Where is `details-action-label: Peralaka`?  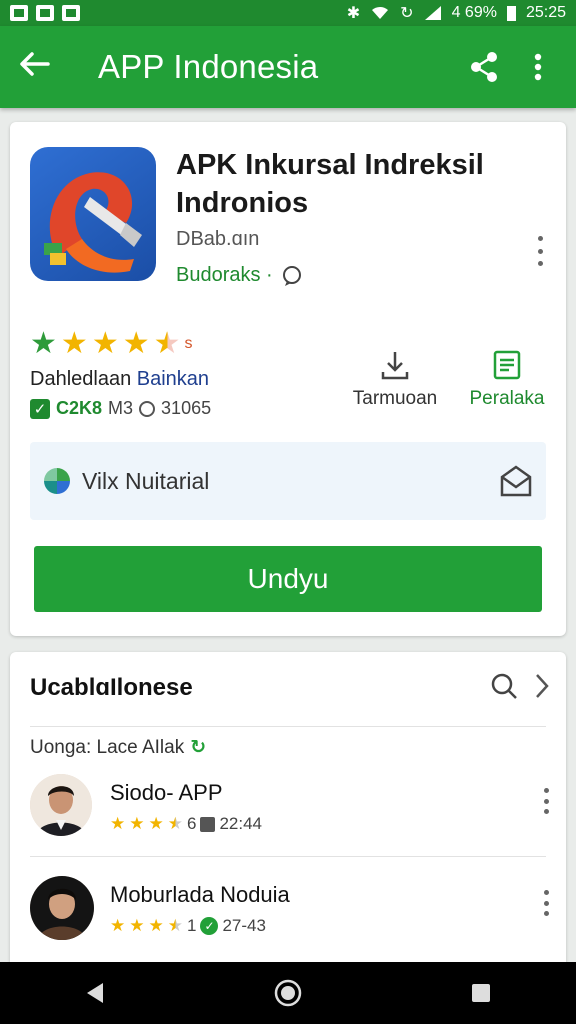
details-action-label: Peralaka is located at coordinates (507, 398).